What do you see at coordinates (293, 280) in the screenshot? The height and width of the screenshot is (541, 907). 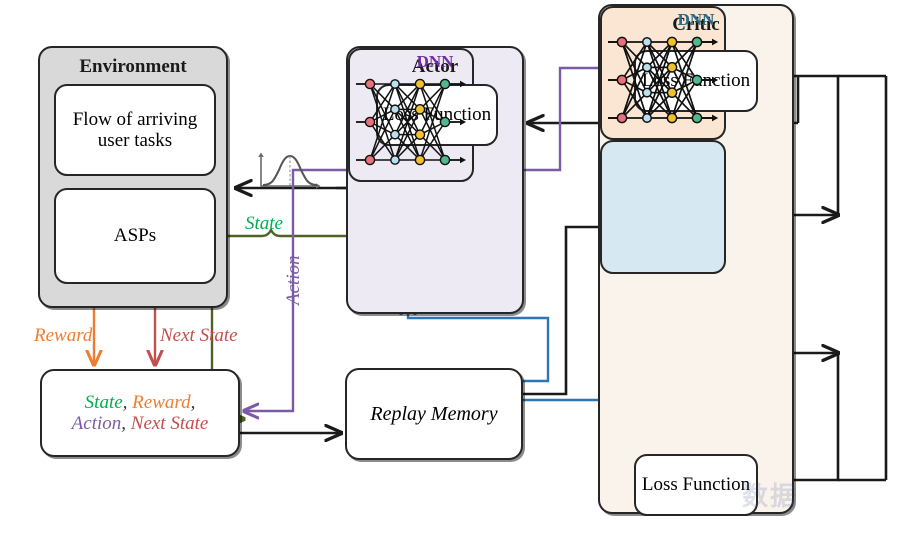 I see `action-edge-label: Action` at bounding box center [293, 280].